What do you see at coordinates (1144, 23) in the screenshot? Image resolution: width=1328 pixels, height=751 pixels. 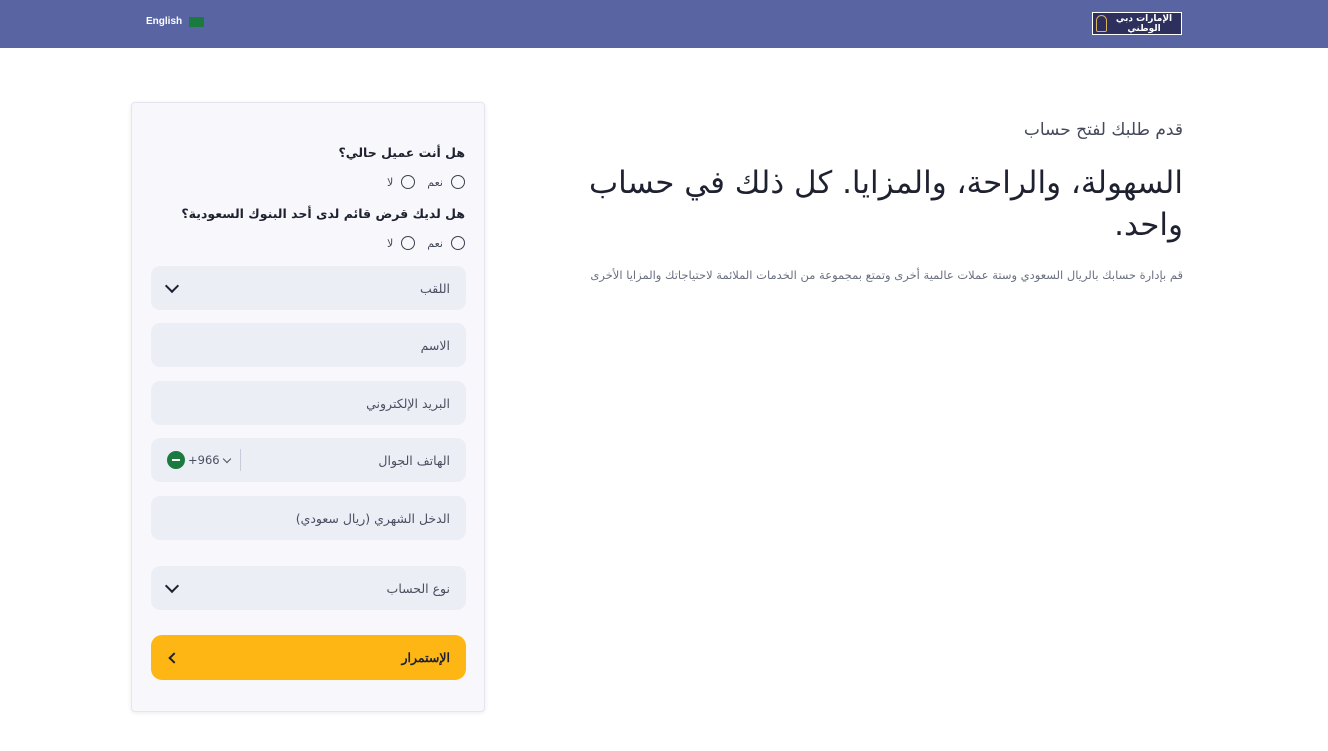 I see `logo-text: الإمارات دبي الوطني` at bounding box center [1144, 23].